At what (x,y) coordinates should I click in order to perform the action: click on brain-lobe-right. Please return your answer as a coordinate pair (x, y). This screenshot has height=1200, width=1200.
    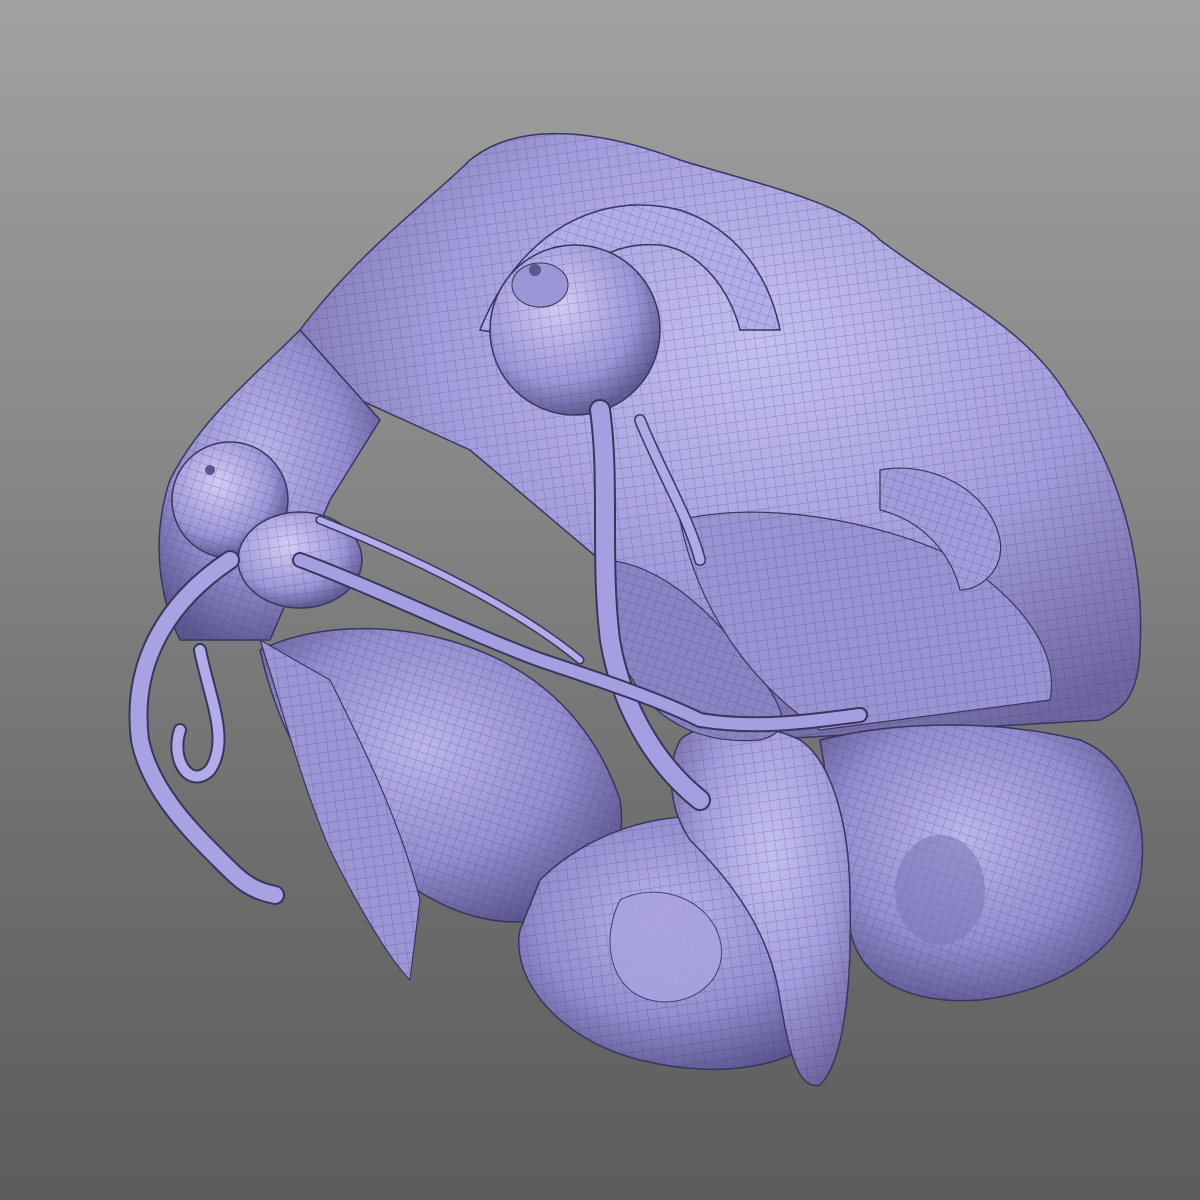
    Looking at the image, I should click on (981, 863).